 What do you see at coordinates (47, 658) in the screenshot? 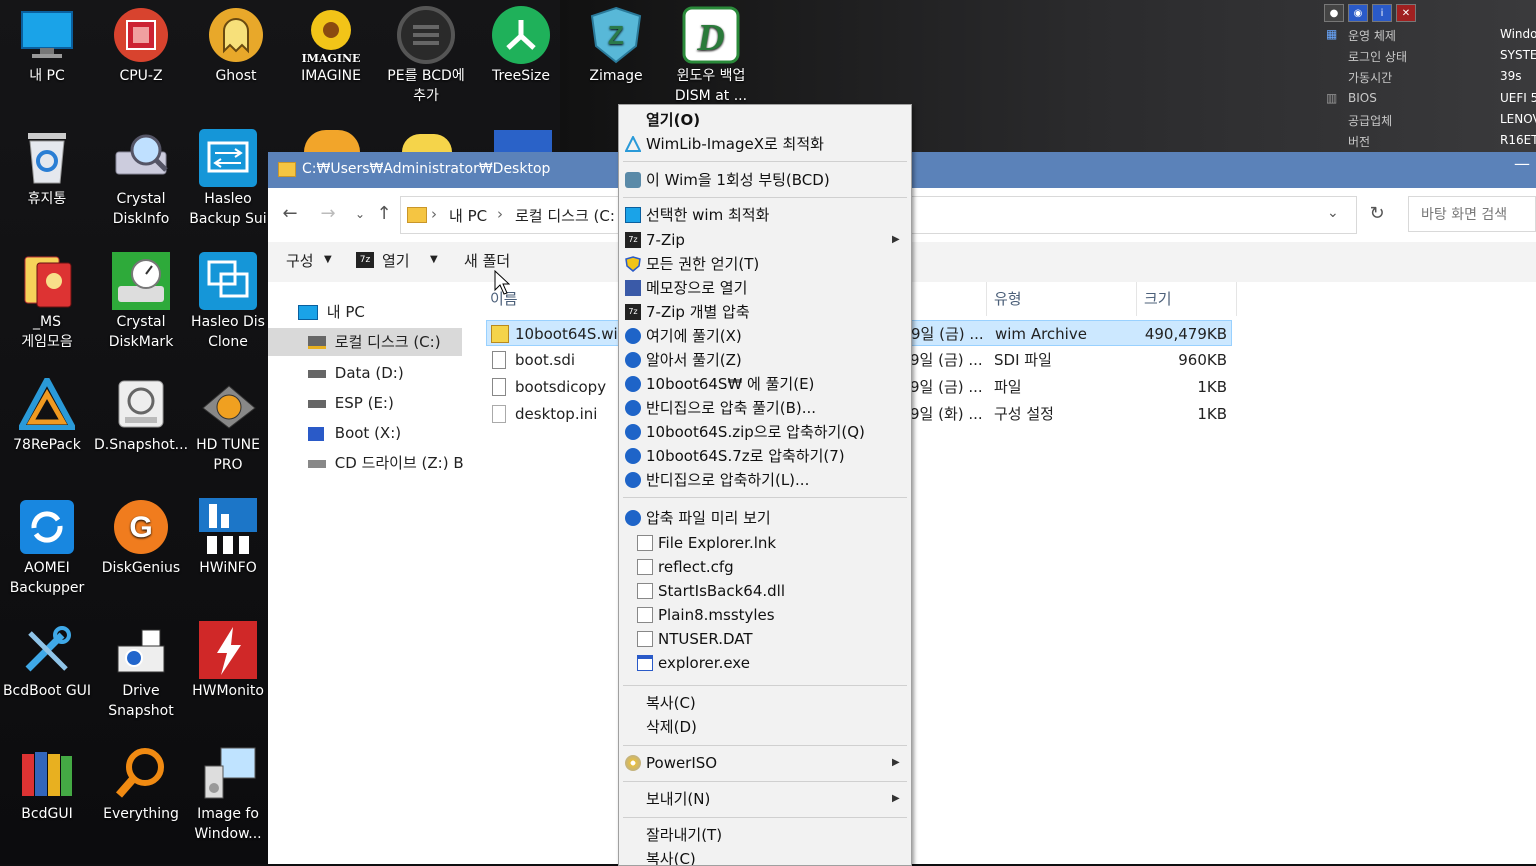
I see `desktop-icon-bcdboot-gui: BcdBoot GUI` at bounding box center [47, 658].